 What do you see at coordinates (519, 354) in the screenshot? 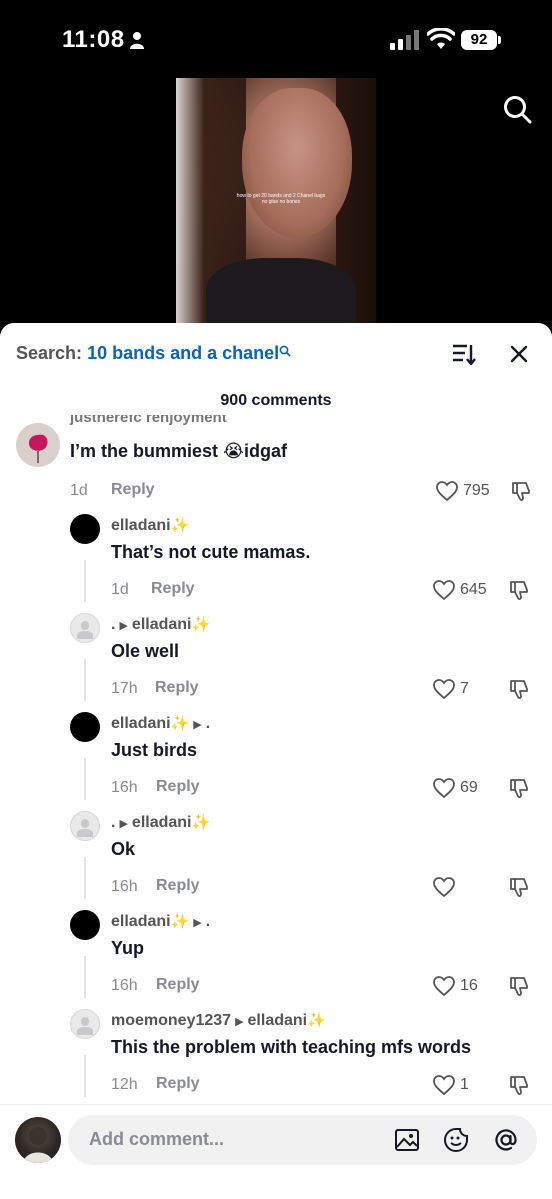
I see `close-icon` at bounding box center [519, 354].